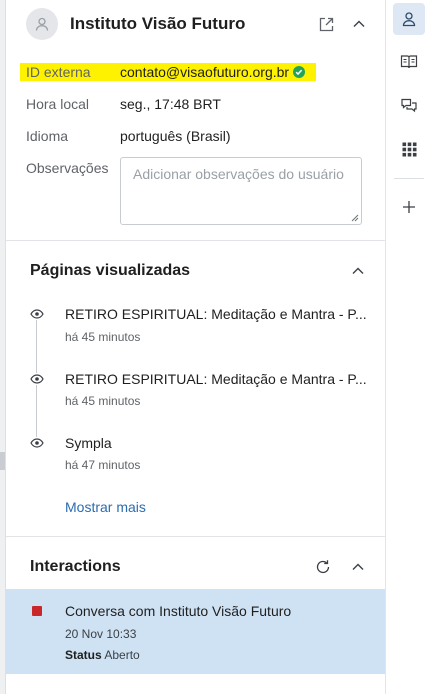 The image size is (431, 694). I want to click on rail-divider, so click(409, 178).